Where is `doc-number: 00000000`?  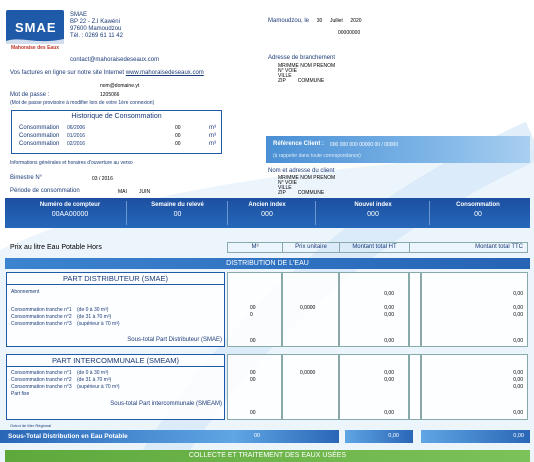 doc-number: 00000000 is located at coordinates (349, 33).